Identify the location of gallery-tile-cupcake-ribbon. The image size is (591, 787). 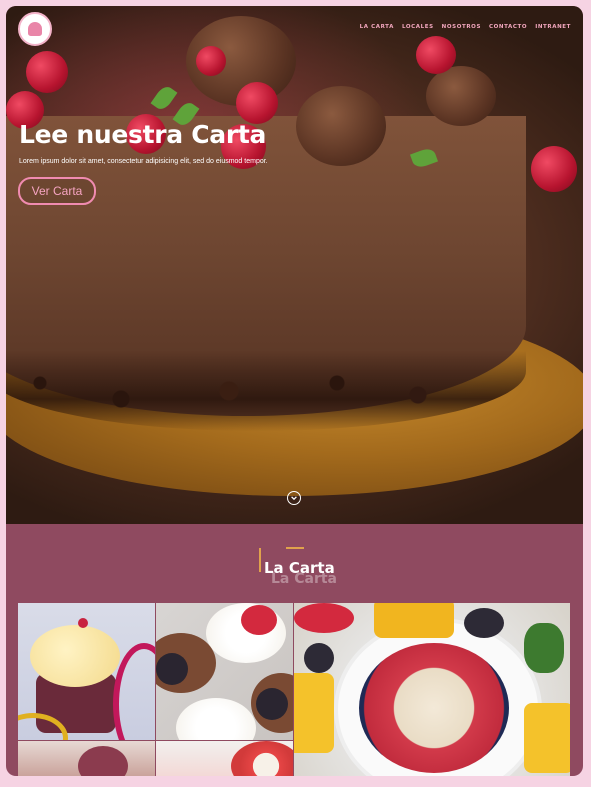
(86, 671).